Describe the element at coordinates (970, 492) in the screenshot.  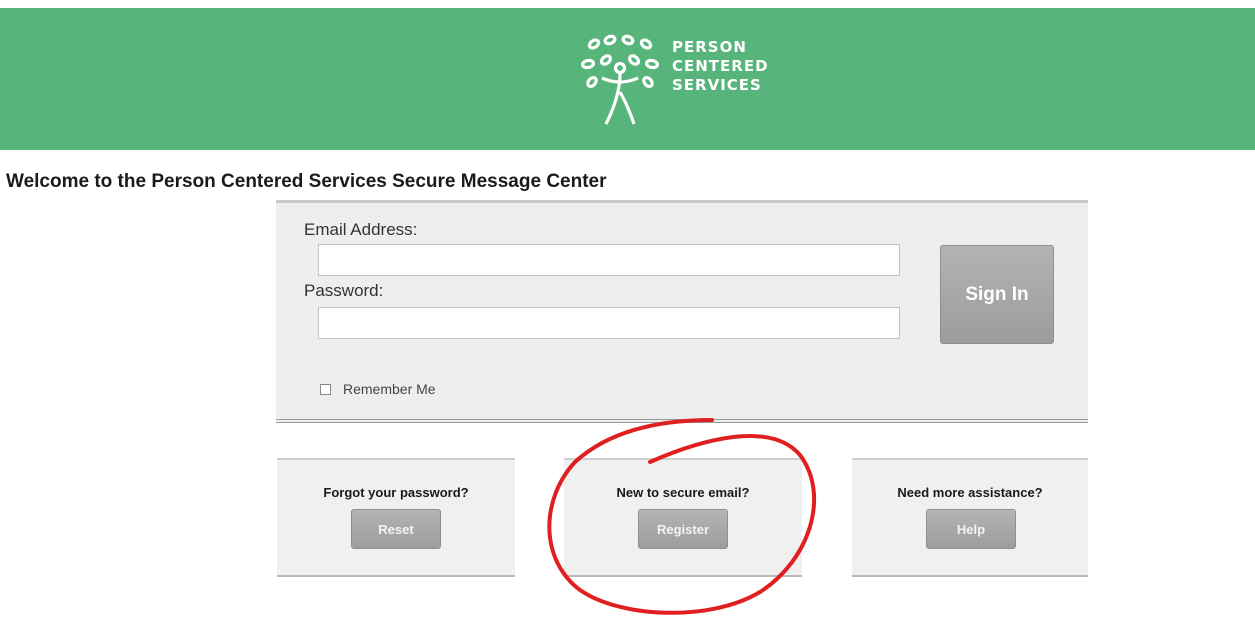
I see `assistance-title: Need more assistance?` at that location.